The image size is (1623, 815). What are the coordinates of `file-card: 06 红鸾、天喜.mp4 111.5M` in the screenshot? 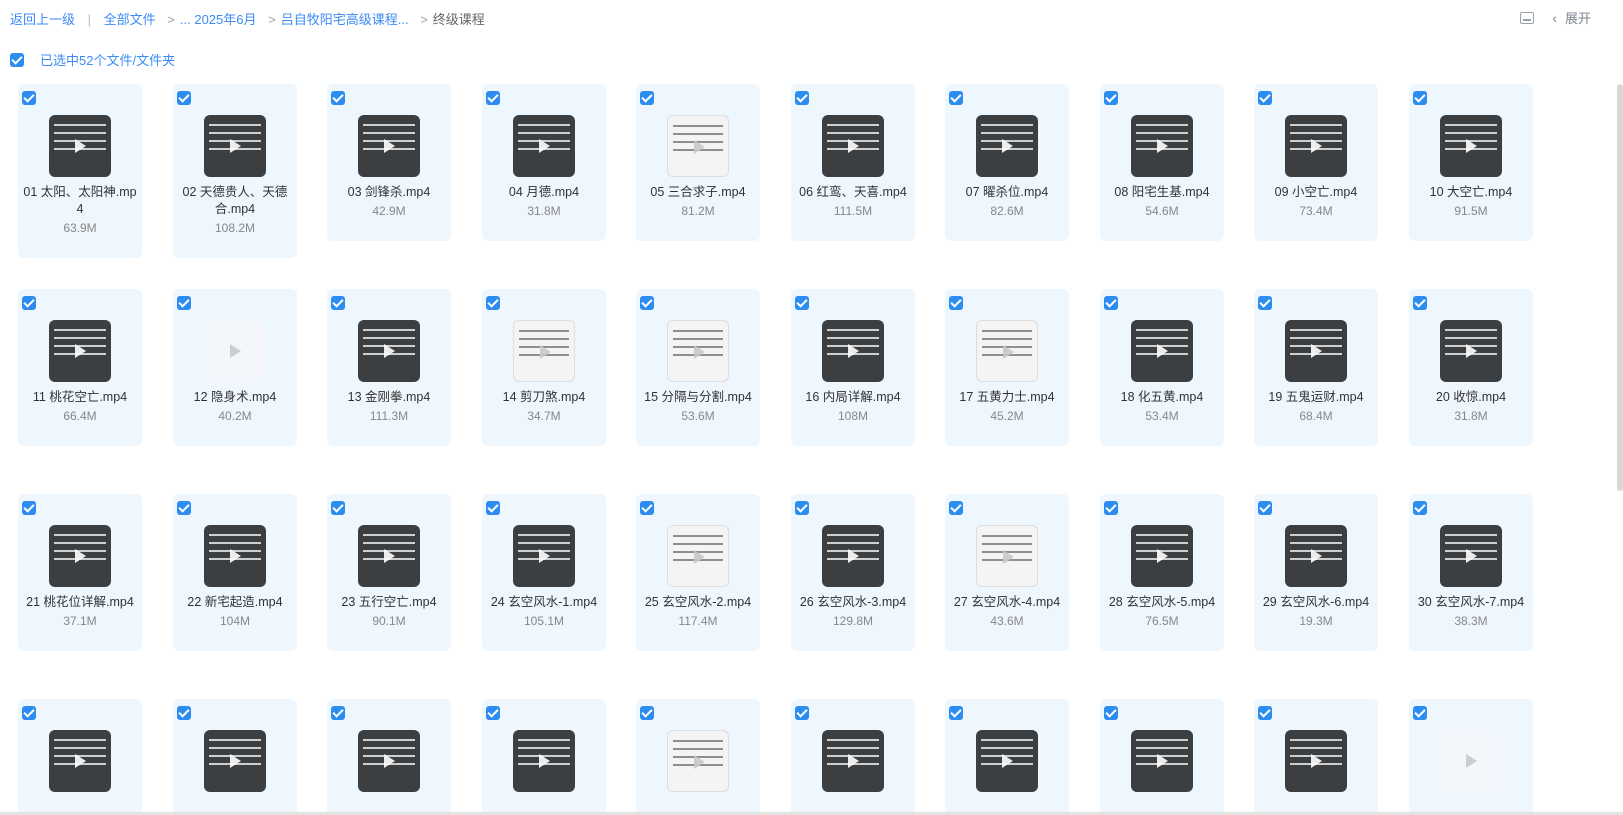 It's located at (853, 162).